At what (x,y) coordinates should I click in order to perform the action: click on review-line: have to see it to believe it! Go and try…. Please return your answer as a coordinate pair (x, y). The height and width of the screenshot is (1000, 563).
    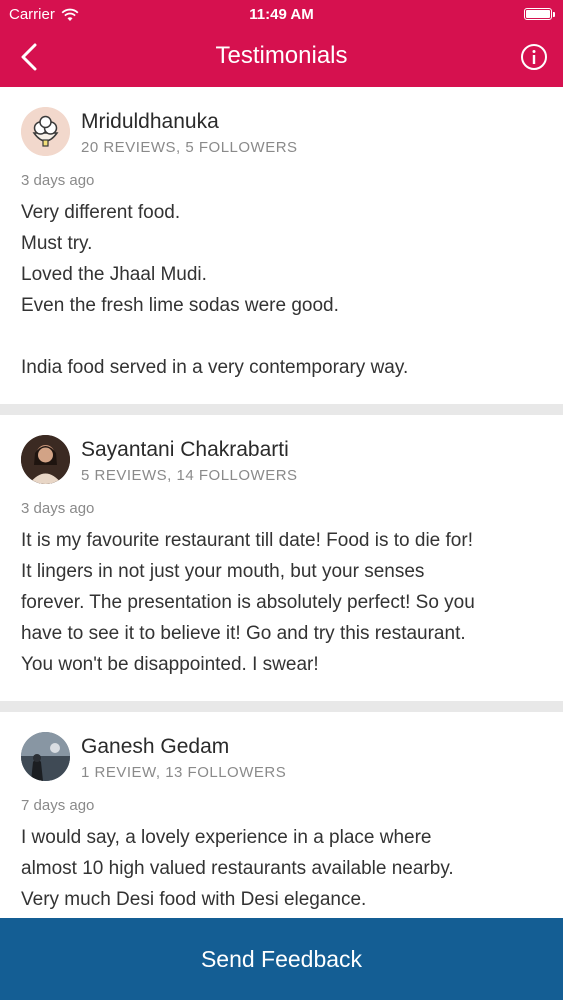
    Looking at the image, I should click on (243, 633).